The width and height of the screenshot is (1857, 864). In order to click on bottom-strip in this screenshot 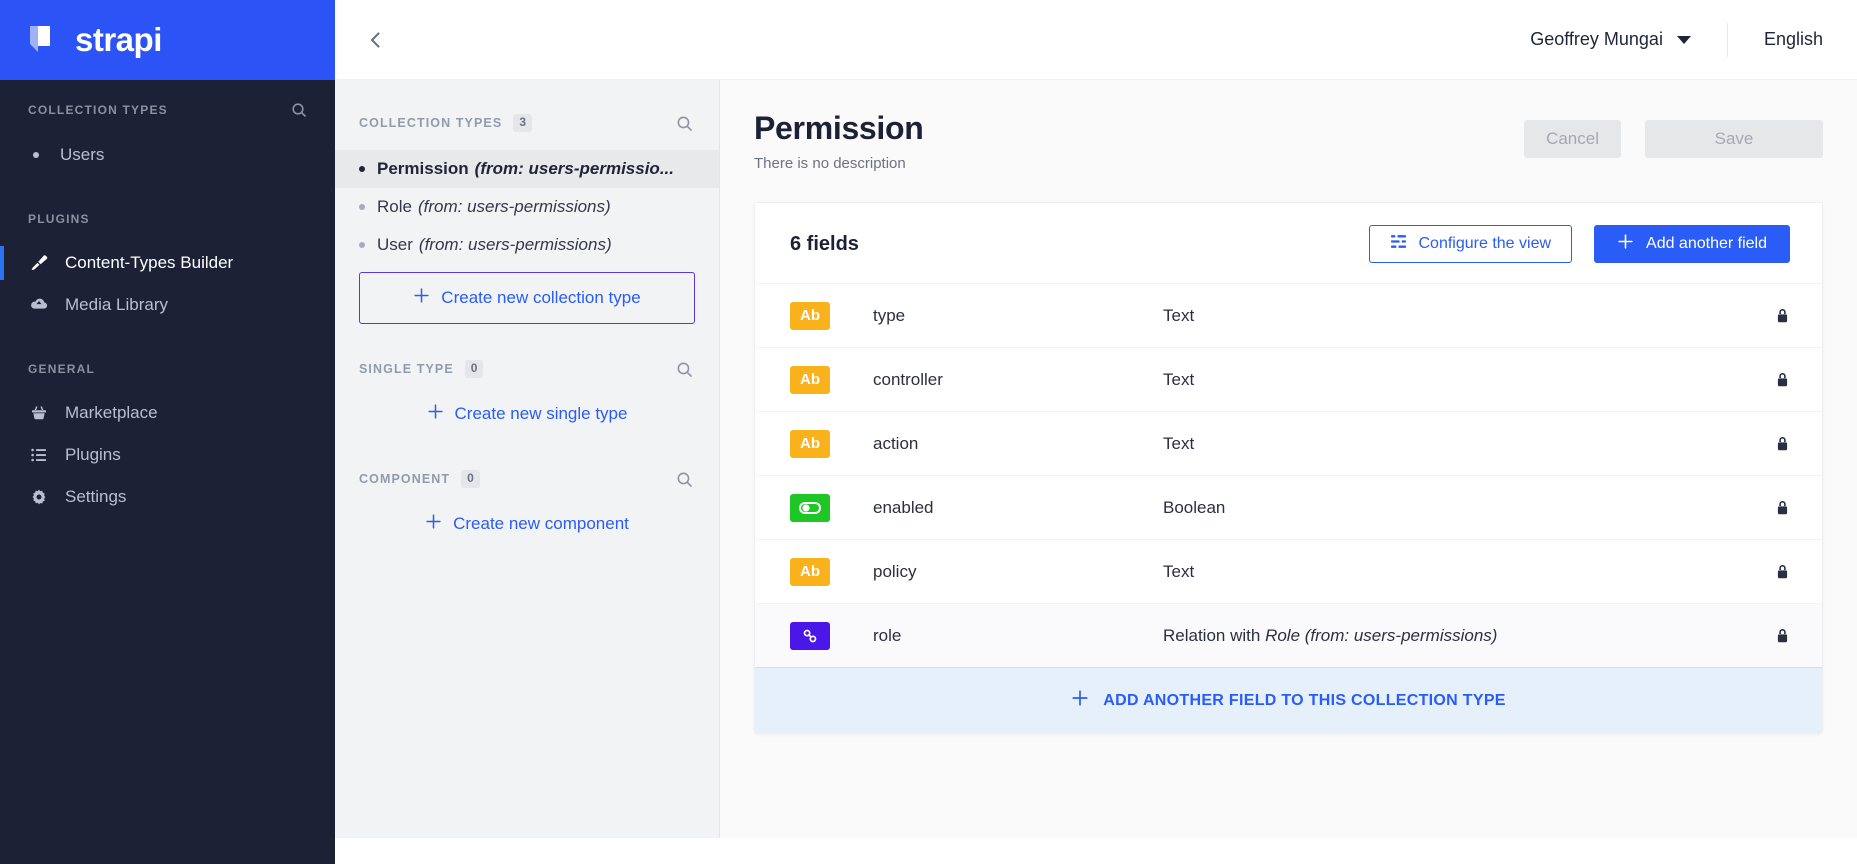, I will do `click(1096, 851)`.